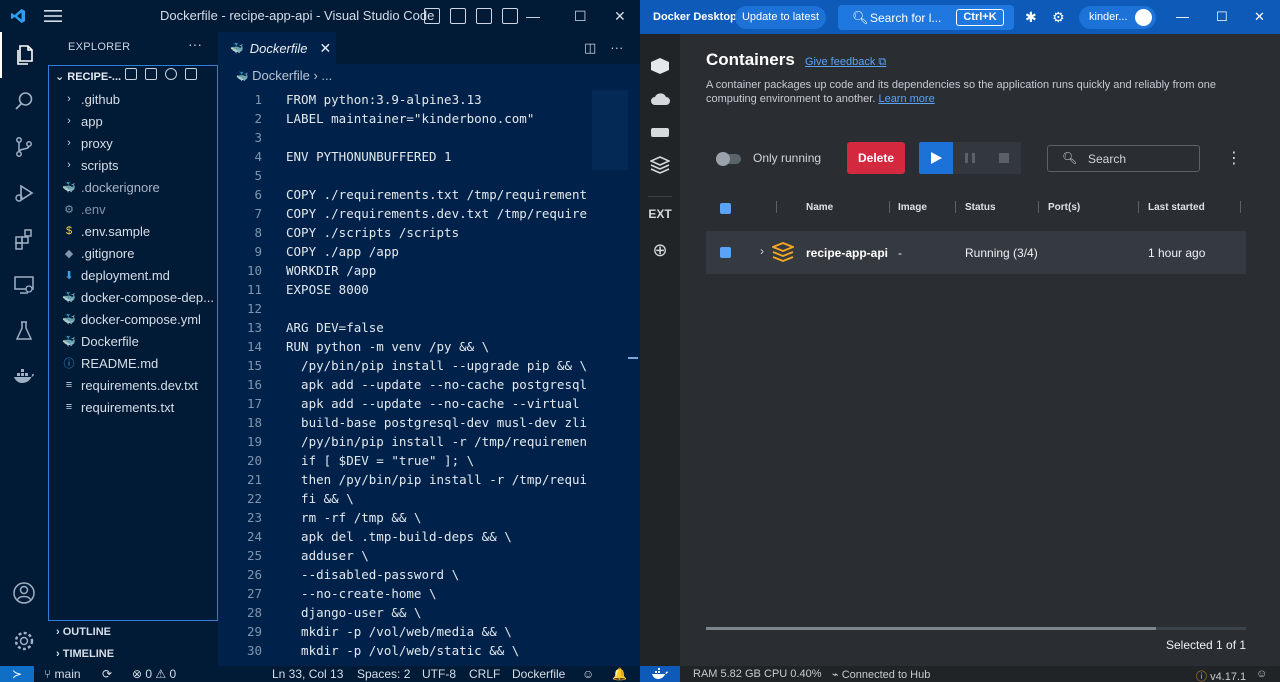  What do you see at coordinates (191, 74) in the screenshot?
I see `collapse-all-icon` at bounding box center [191, 74].